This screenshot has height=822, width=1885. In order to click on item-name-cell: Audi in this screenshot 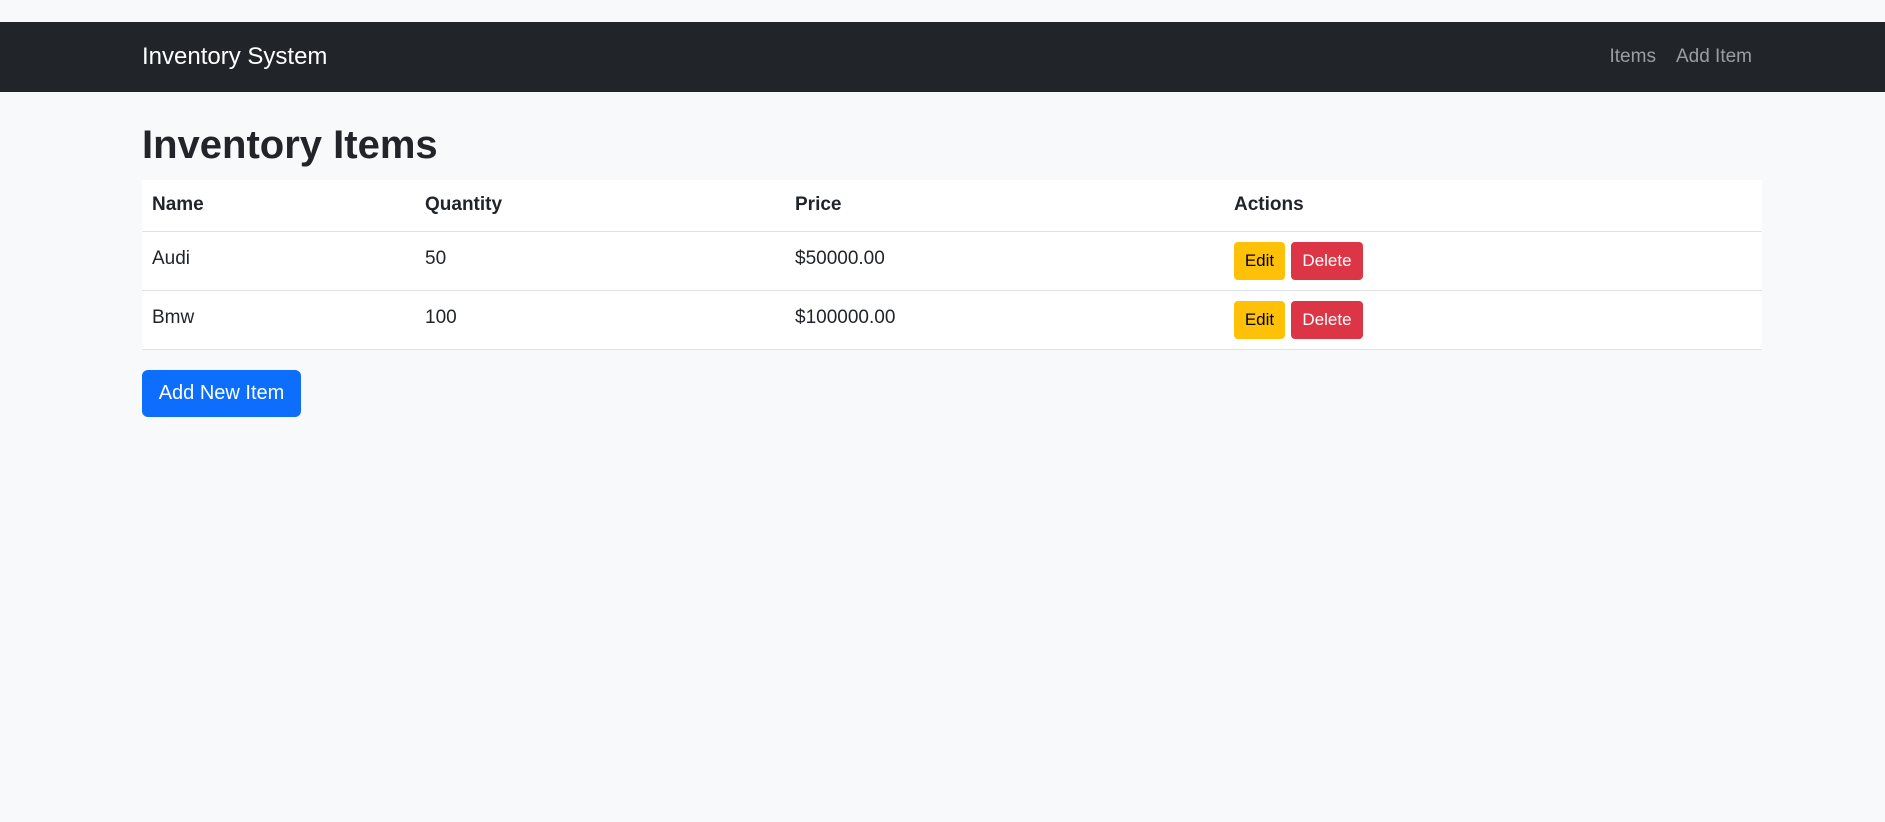, I will do `click(278, 261)`.